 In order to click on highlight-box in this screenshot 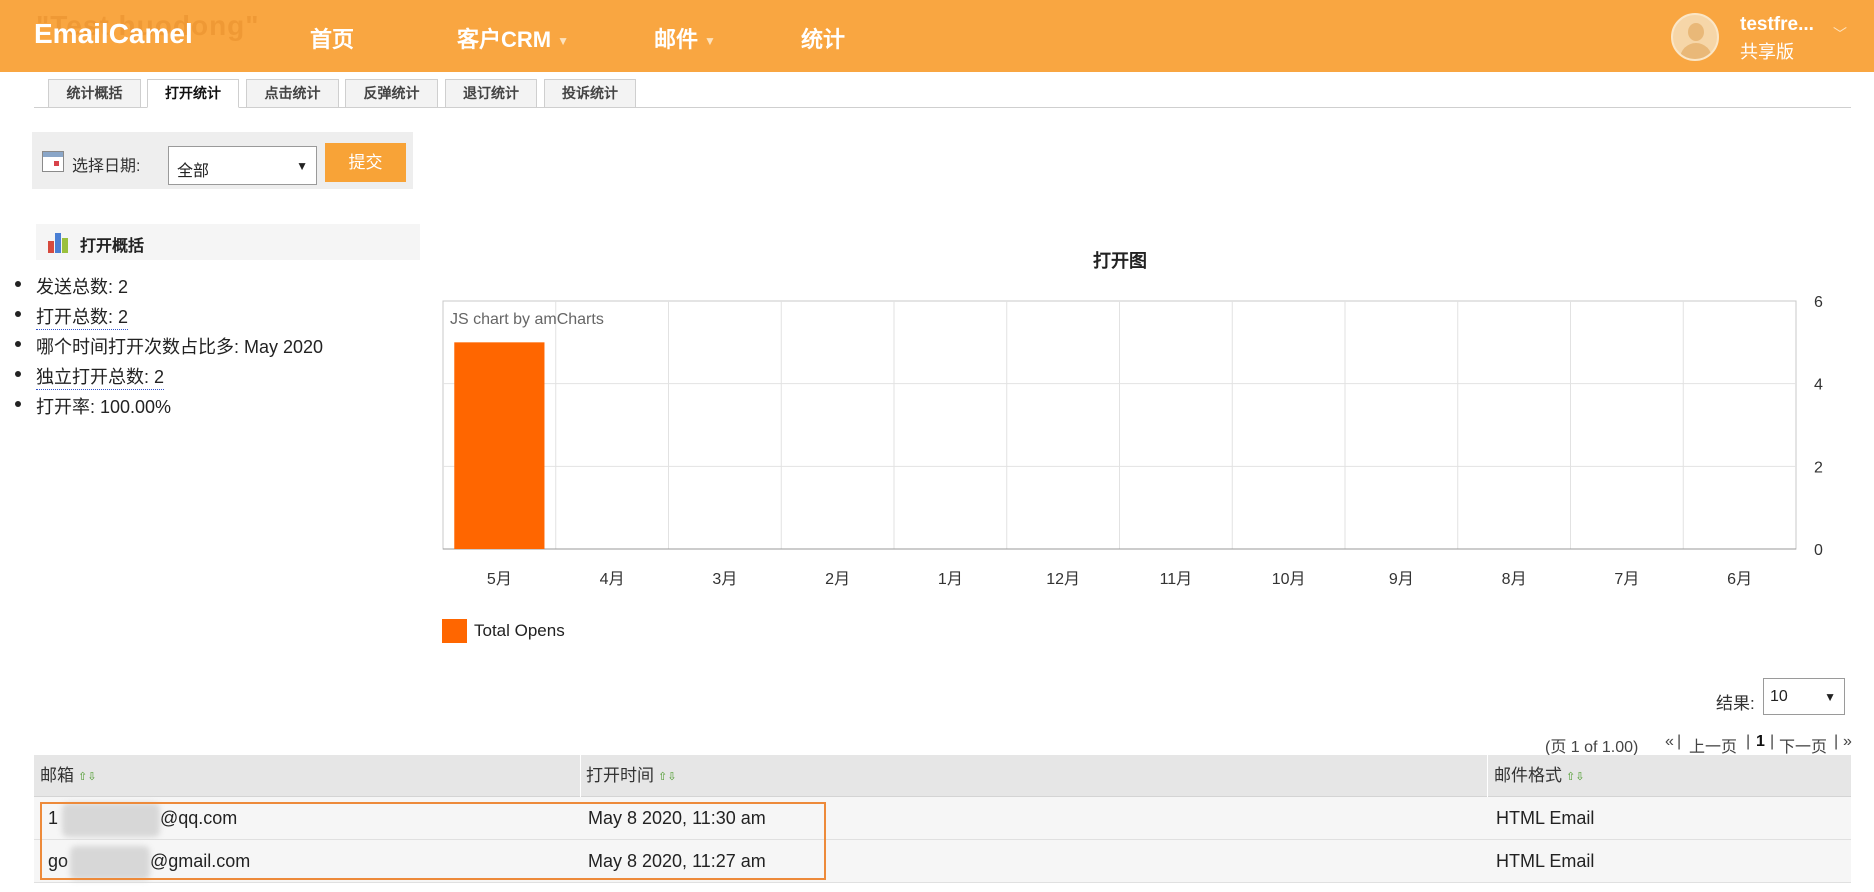, I will do `click(433, 841)`.